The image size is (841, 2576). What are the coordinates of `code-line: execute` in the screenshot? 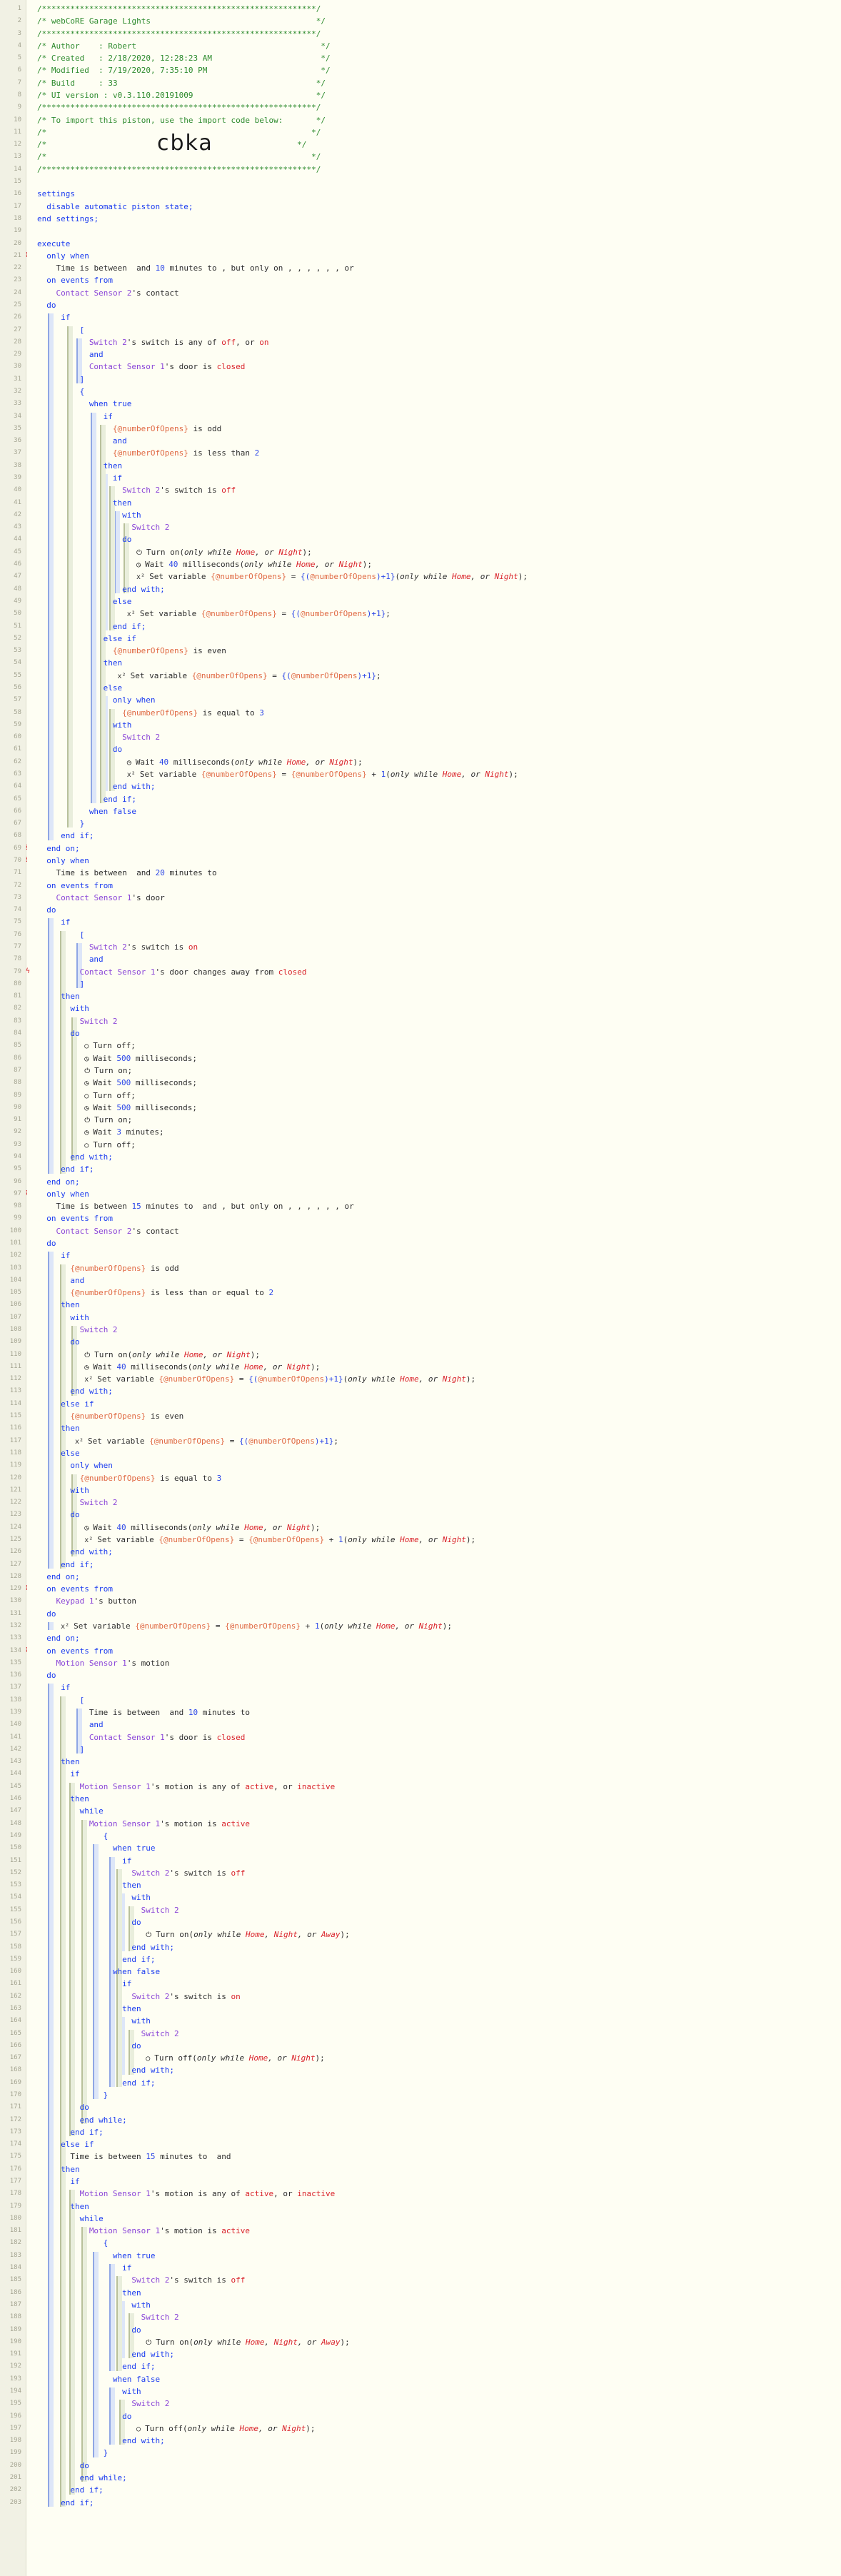 It's located at (53, 244).